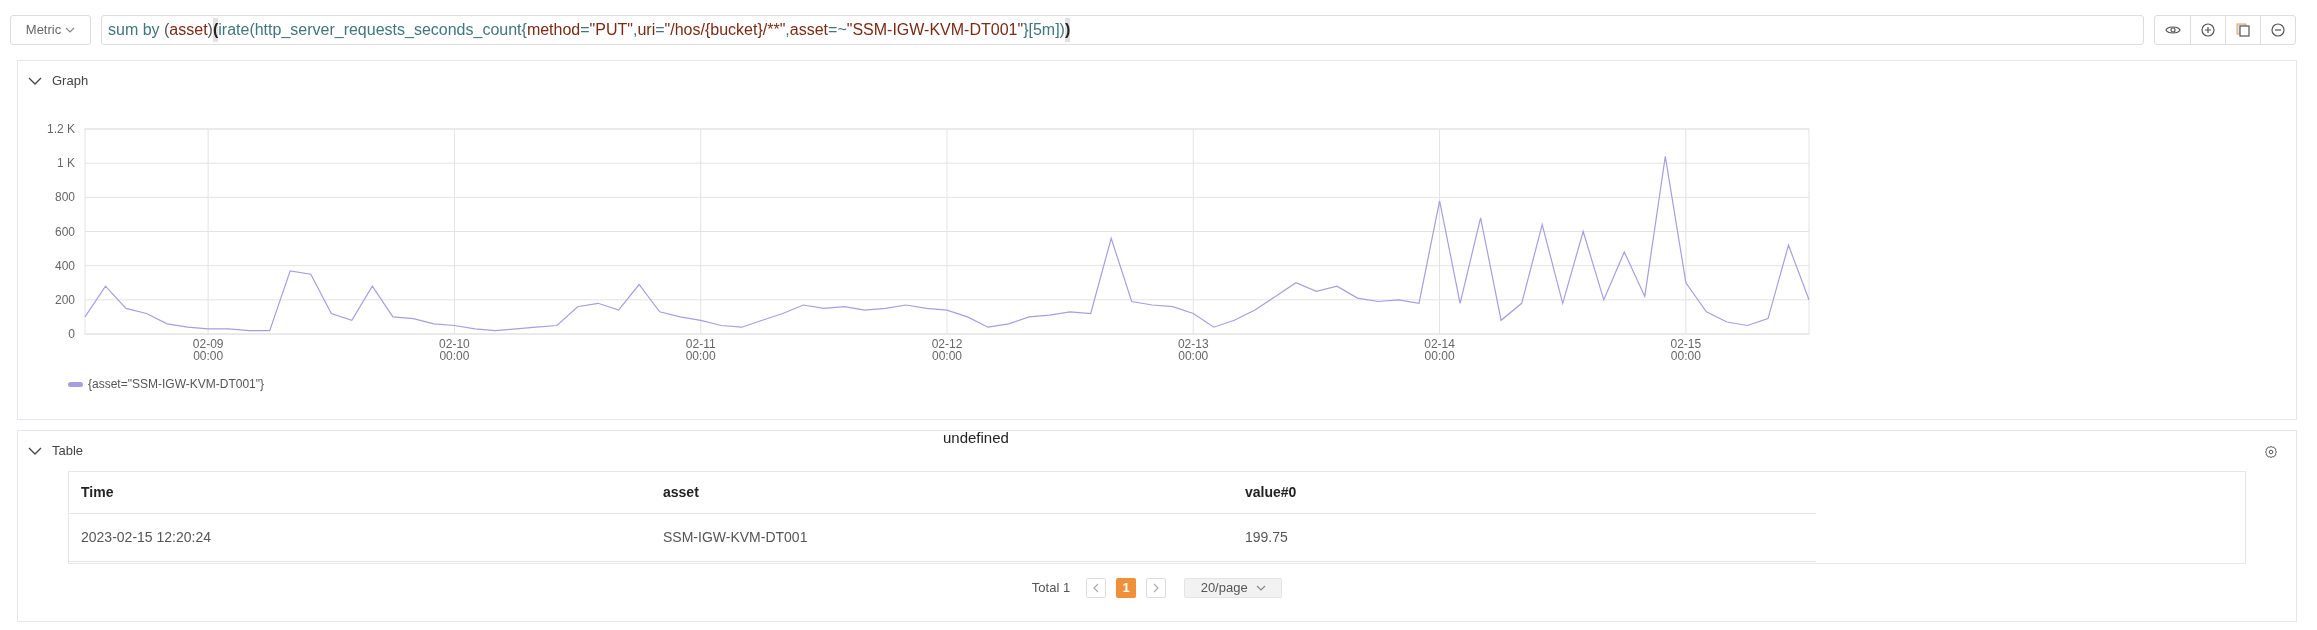  What do you see at coordinates (97, 492) in the screenshot?
I see `column-header: Time` at bounding box center [97, 492].